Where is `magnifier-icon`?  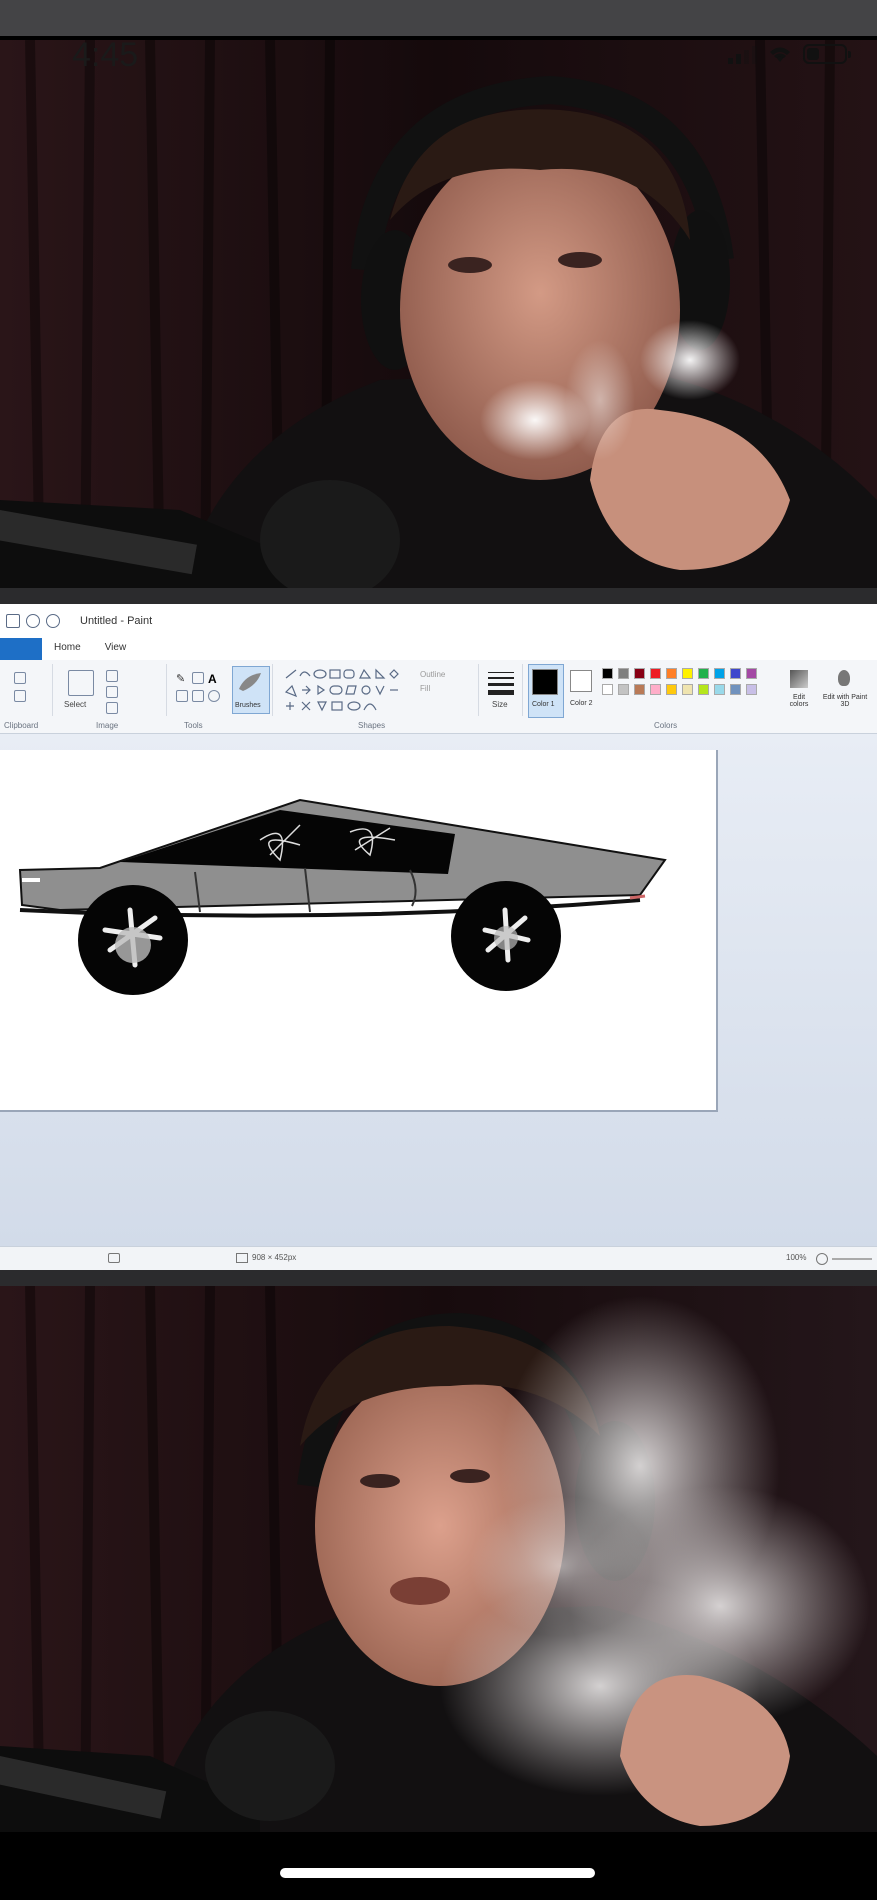
magnifier-icon is located at coordinates (214, 696).